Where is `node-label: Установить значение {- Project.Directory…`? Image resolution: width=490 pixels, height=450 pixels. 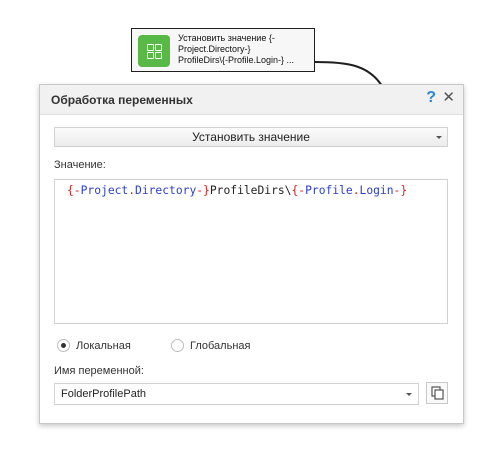
node-label: Установить значение {- Project.Directory… is located at coordinates (243, 49).